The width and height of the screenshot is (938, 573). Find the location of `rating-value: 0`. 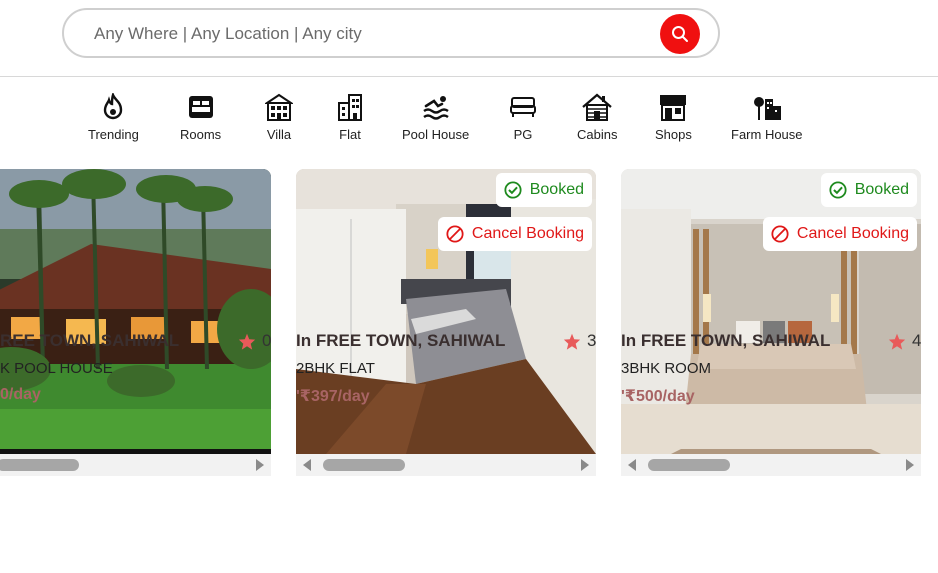

rating-value: 0 is located at coordinates (267, 340).